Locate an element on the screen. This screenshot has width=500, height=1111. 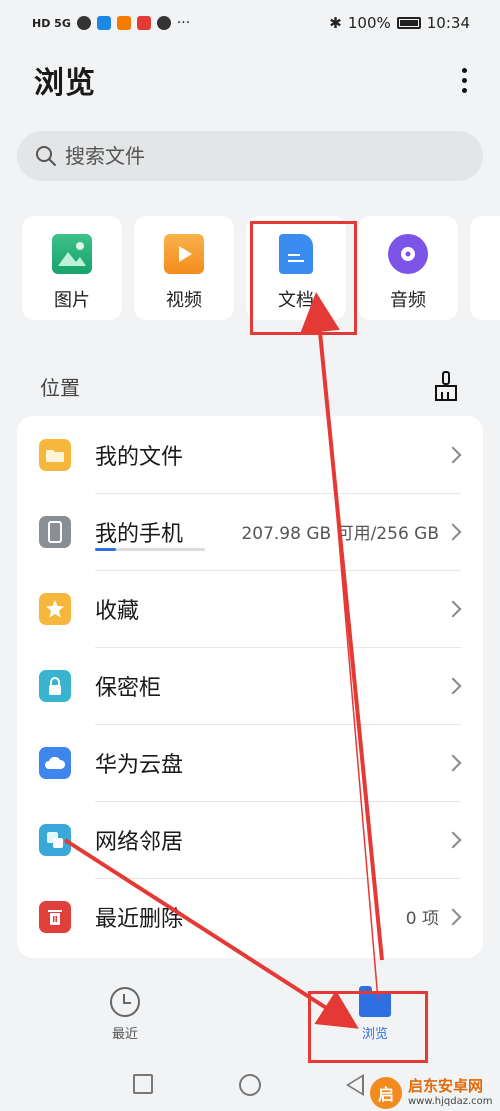
arrow-to-browse is located at coordinates (211, 933).